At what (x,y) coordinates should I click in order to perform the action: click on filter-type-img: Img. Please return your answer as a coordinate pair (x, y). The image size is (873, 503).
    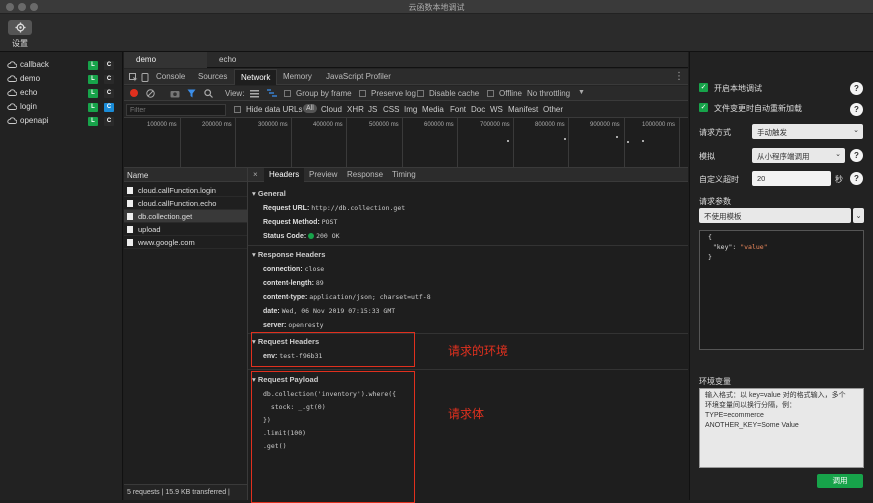
    Looking at the image, I should click on (410, 109).